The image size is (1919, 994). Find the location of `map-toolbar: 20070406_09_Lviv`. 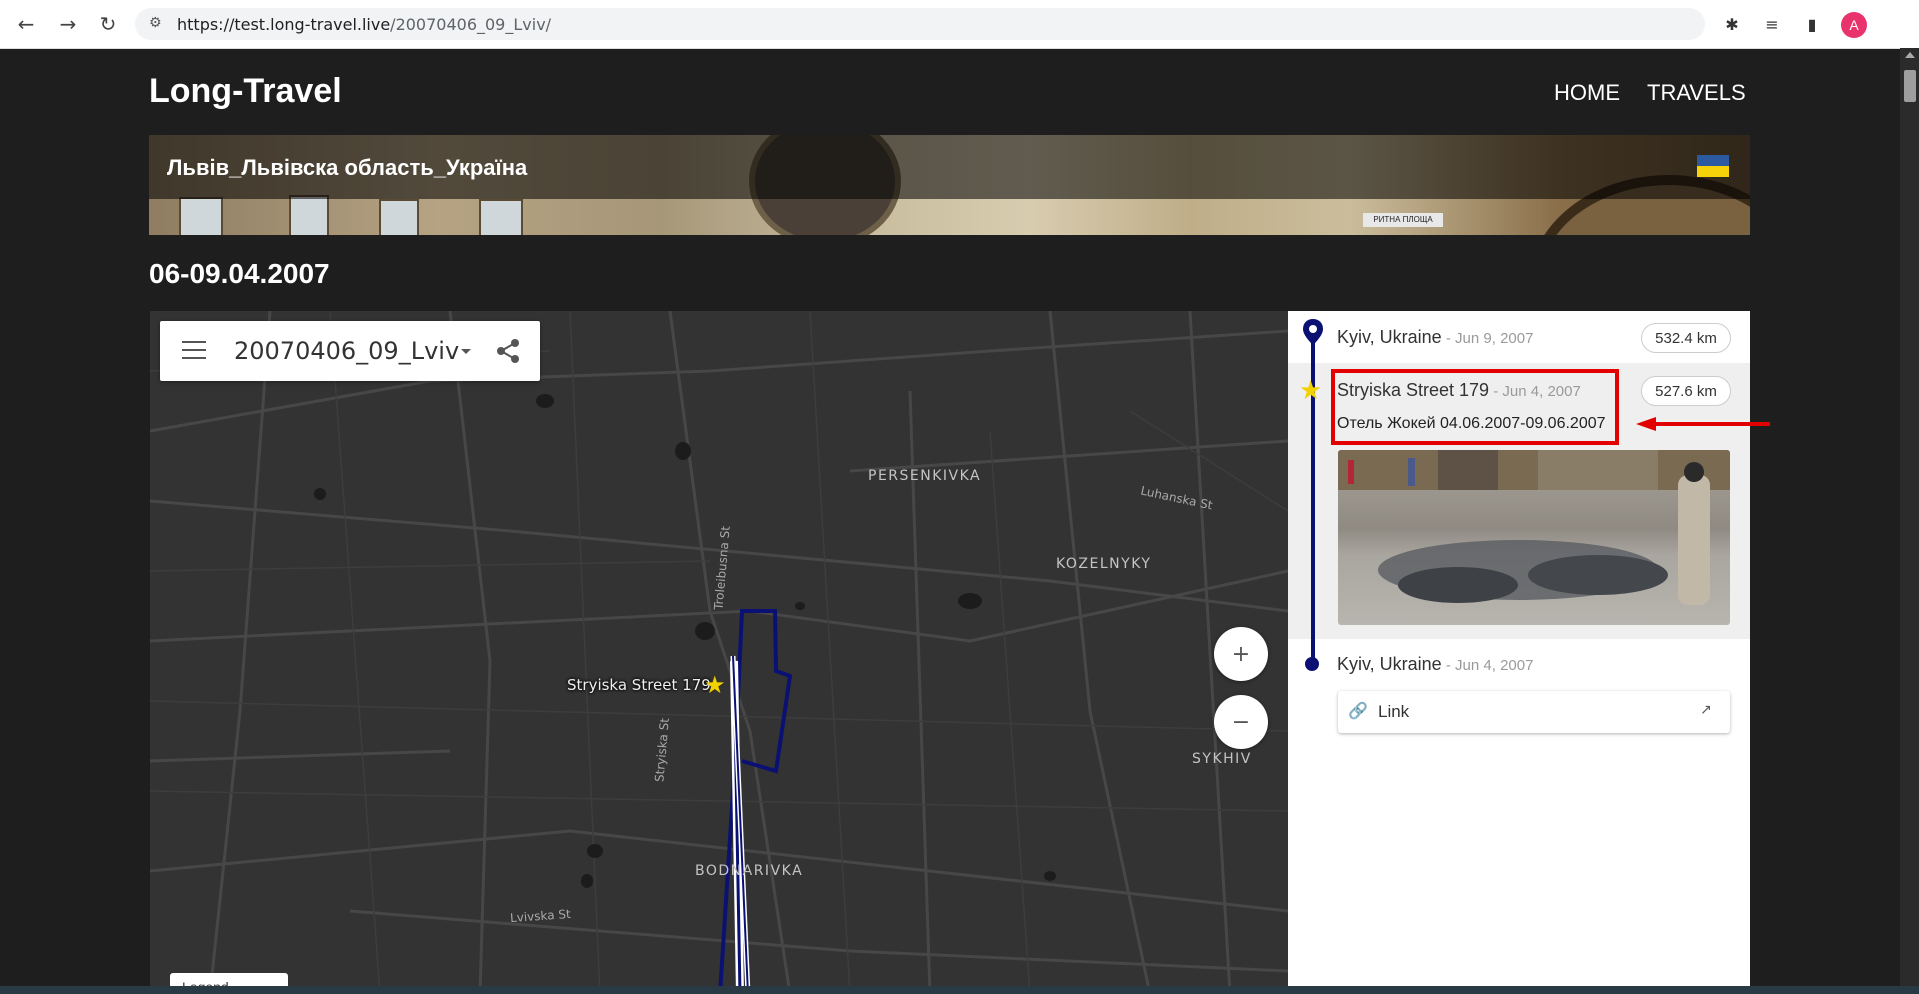

map-toolbar: 20070406_09_Lviv is located at coordinates (350, 351).